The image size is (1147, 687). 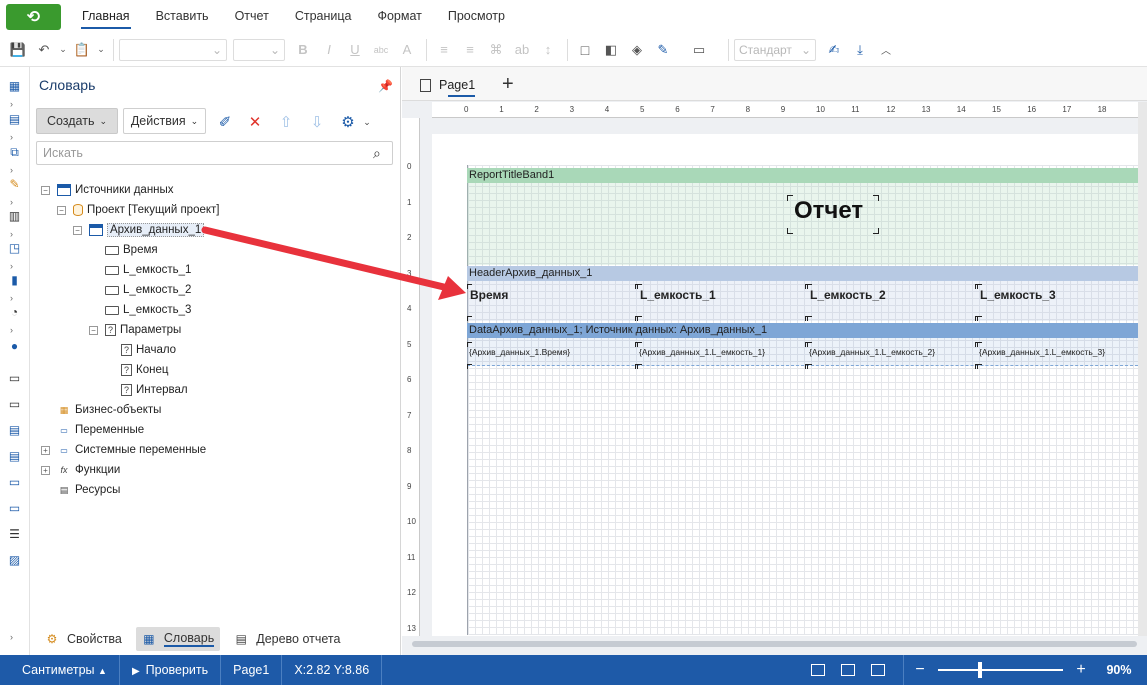 I want to click on tab-home: Главная, so click(x=106, y=16).